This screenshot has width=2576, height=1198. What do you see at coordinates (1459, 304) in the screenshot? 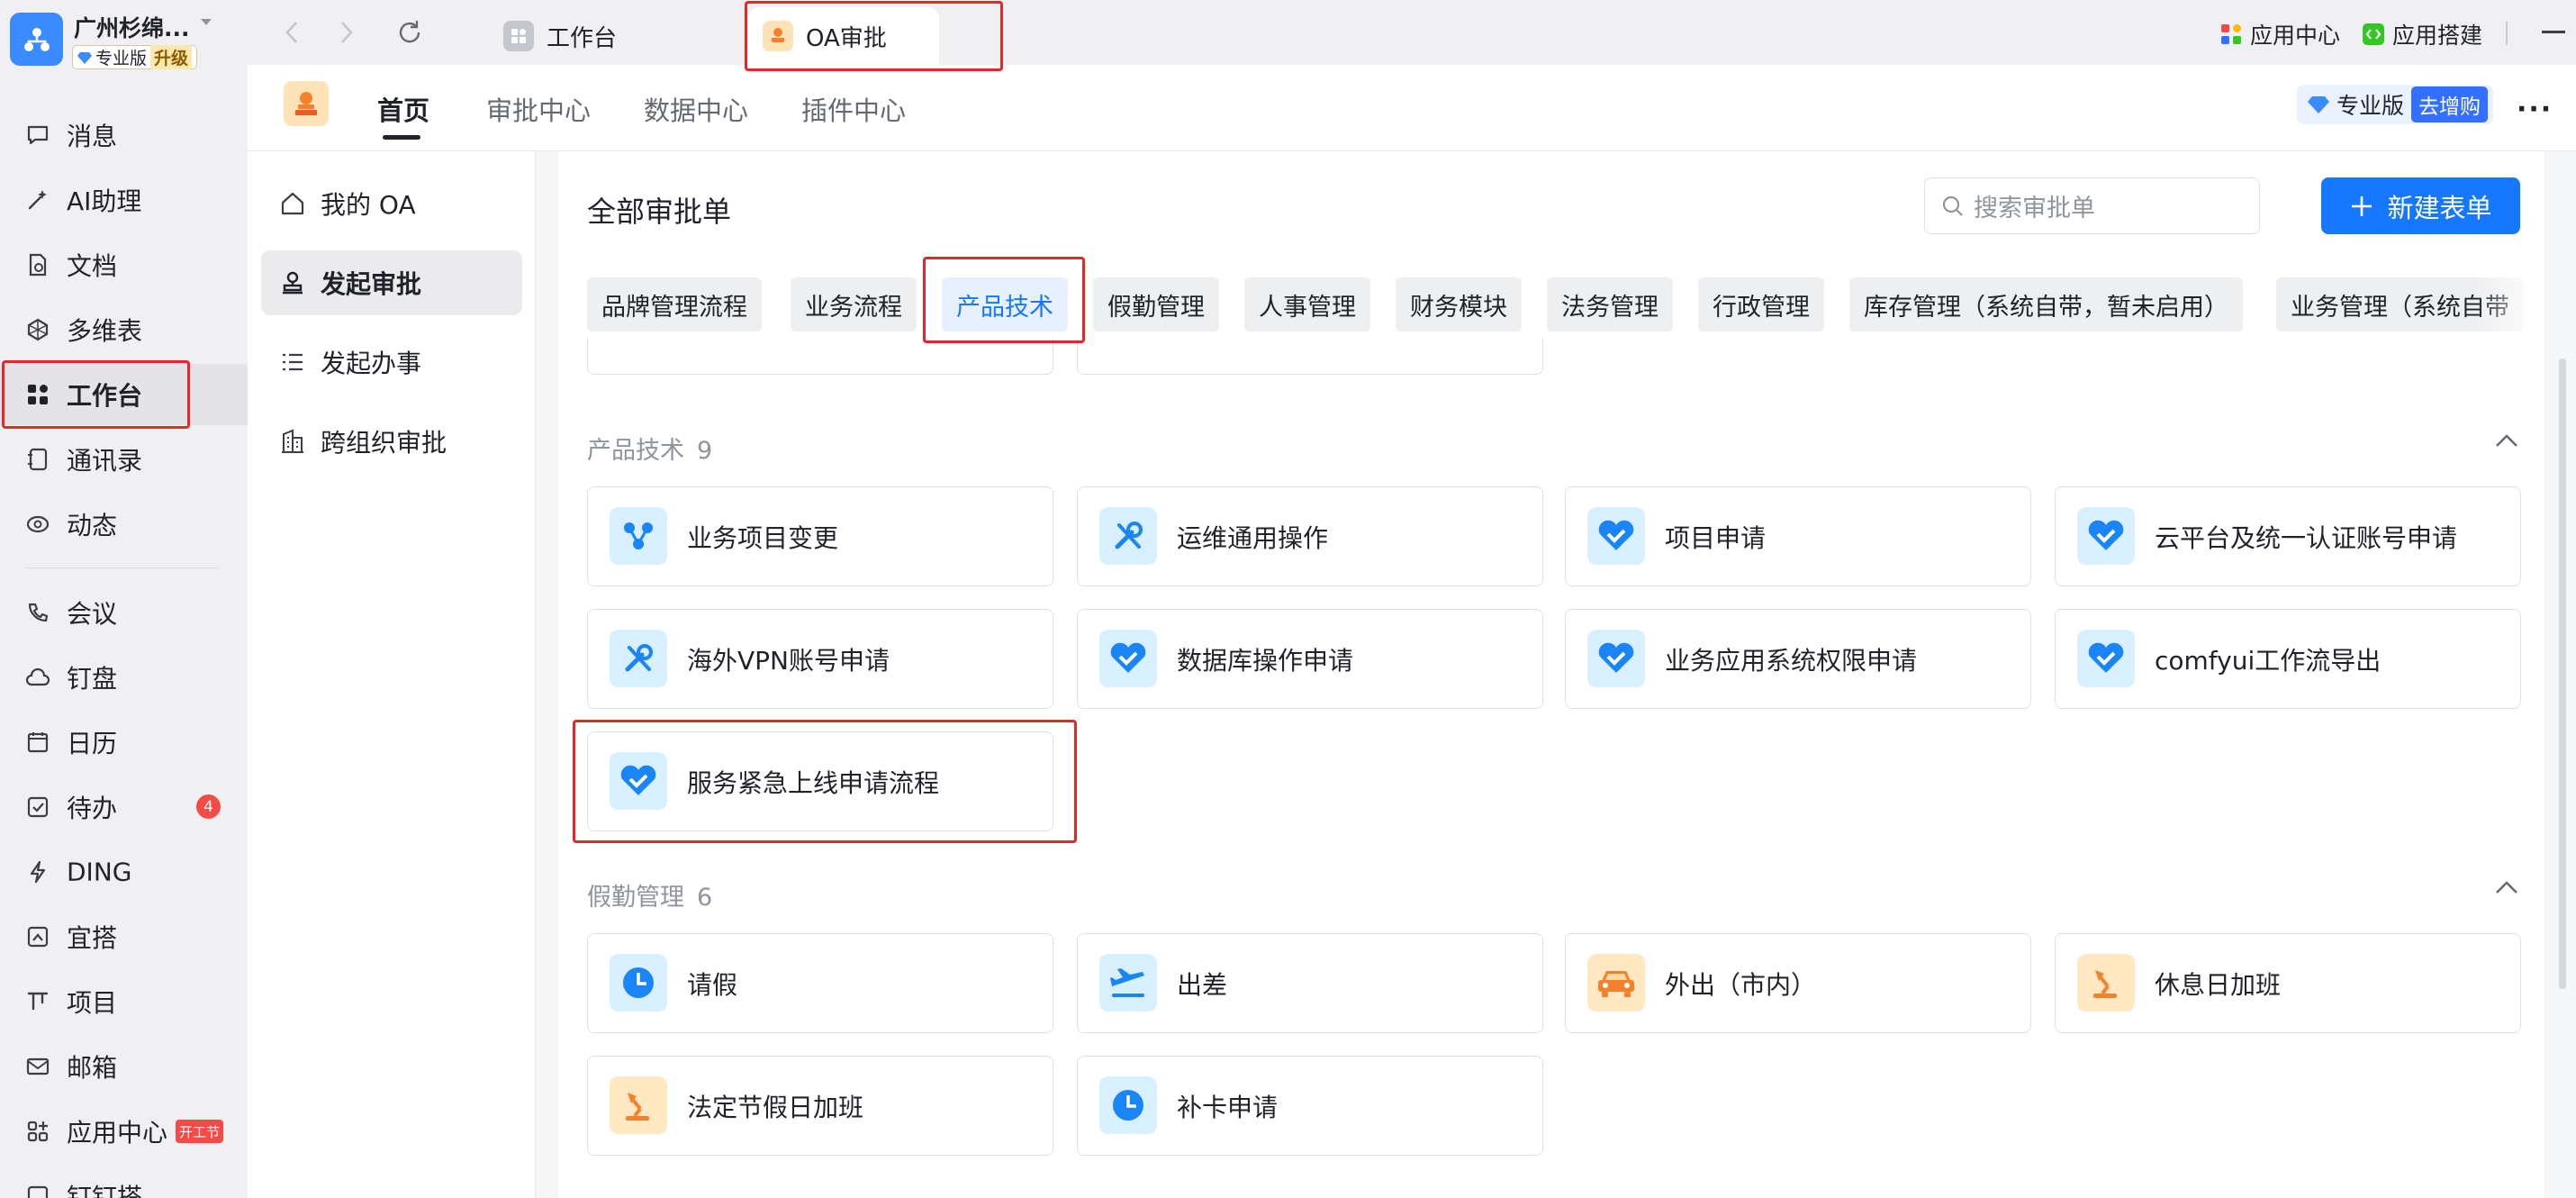
I see `category-chip: 财务模块` at bounding box center [1459, 304].